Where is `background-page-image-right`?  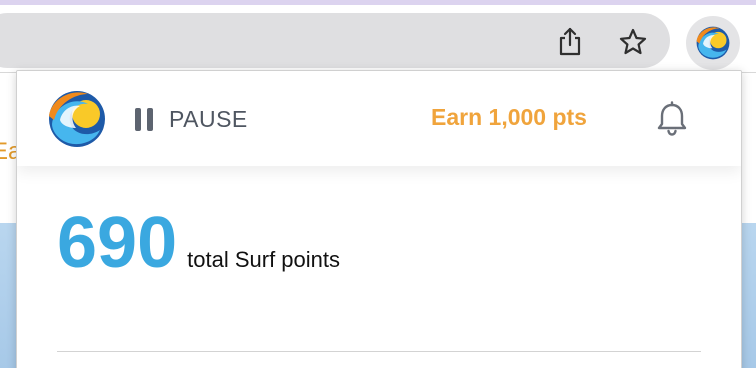 background-page-image-right is located at coordinates (748, 295).